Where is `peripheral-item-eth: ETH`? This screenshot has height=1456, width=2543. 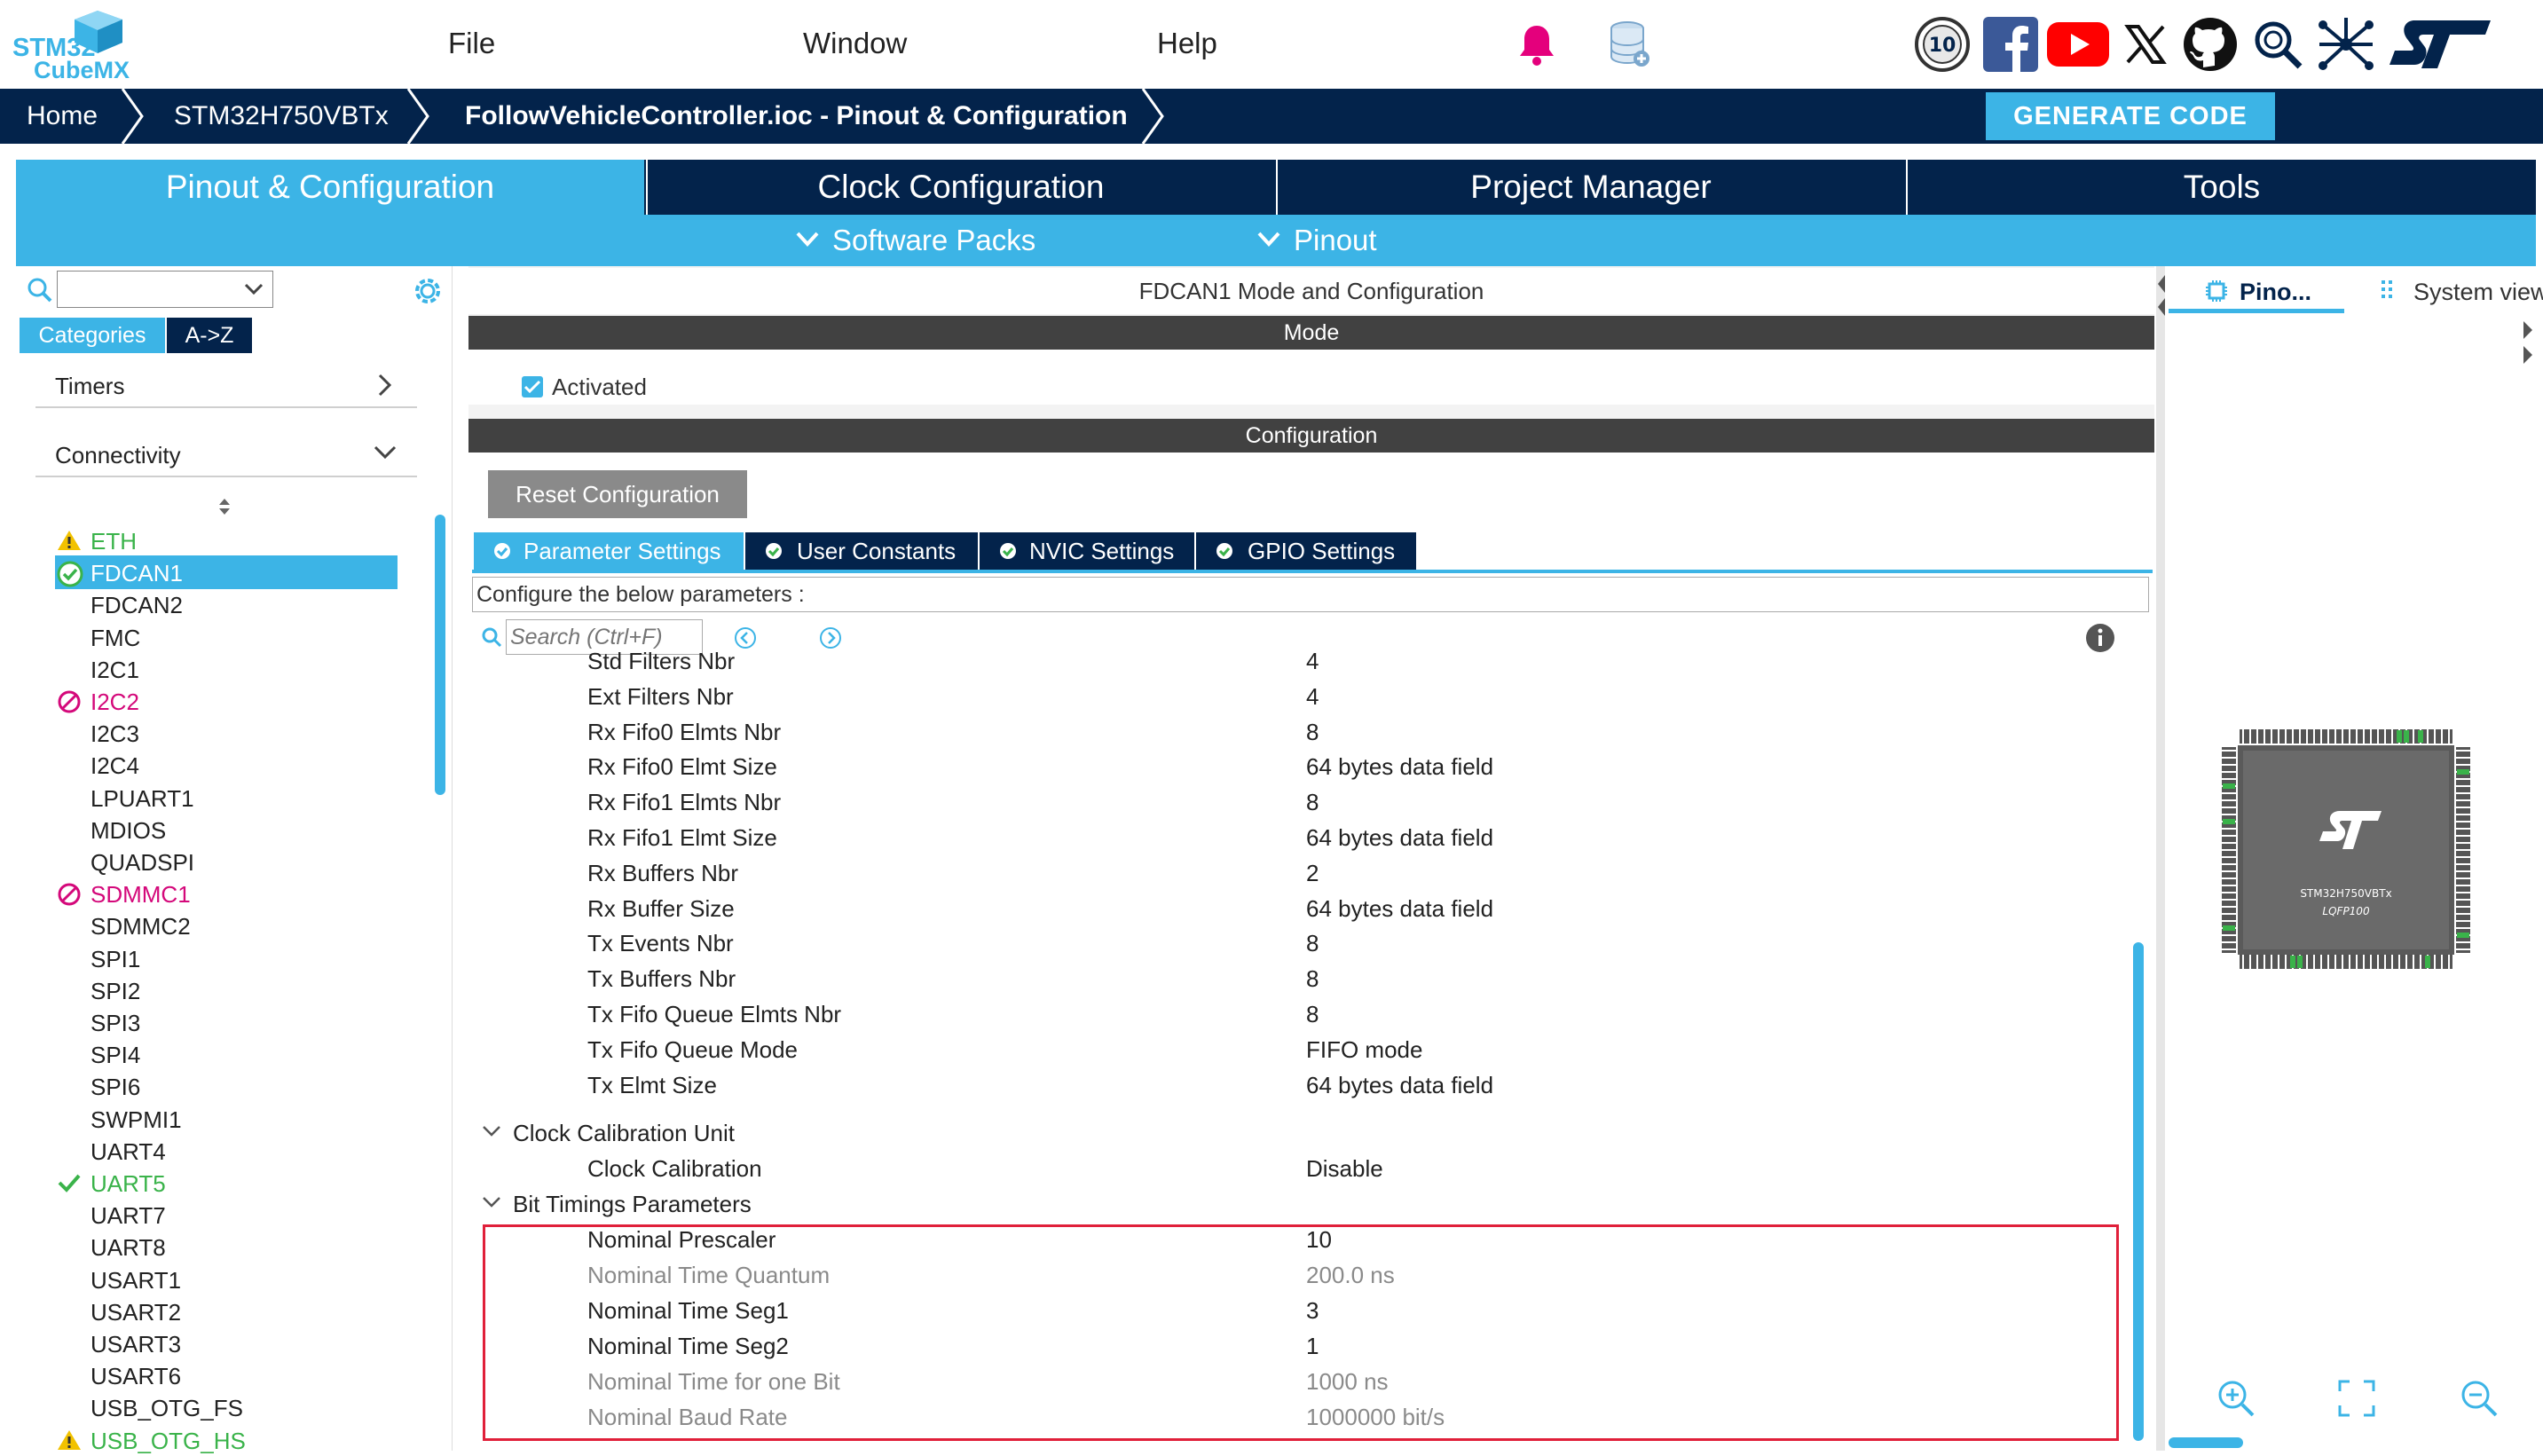
peripheral-item-eth: ETH is located at coordinates (114, 541).